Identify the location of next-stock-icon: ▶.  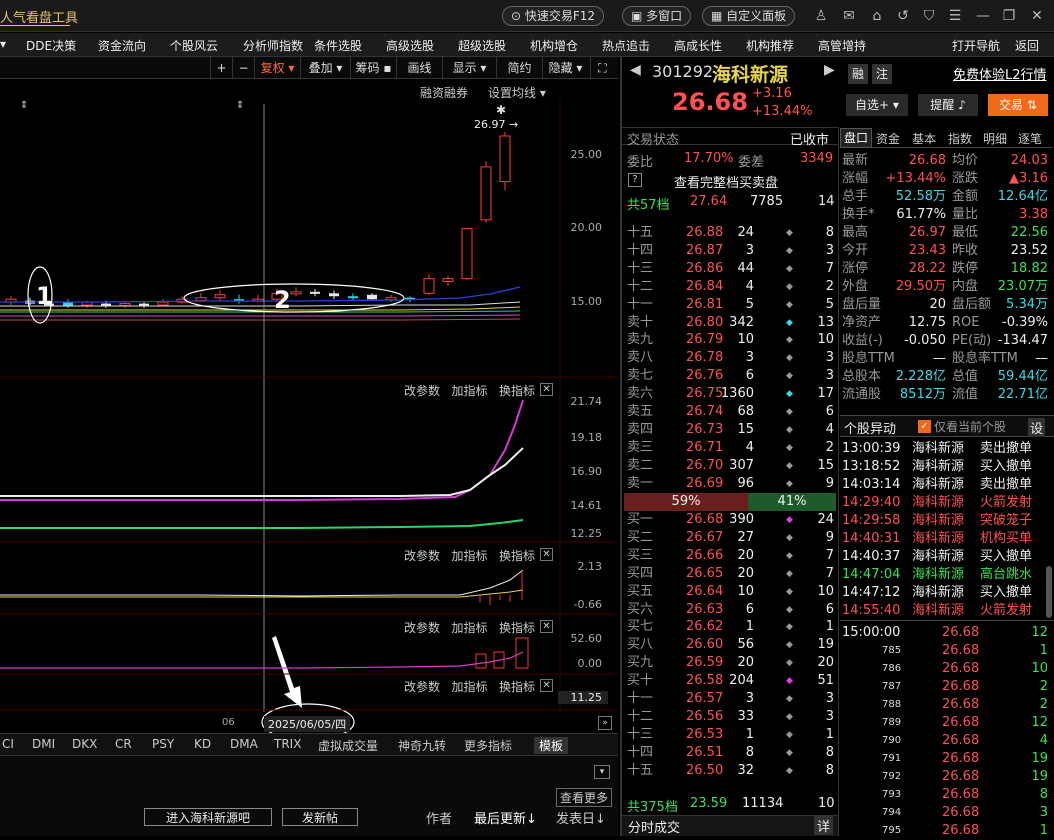
(829, 70).